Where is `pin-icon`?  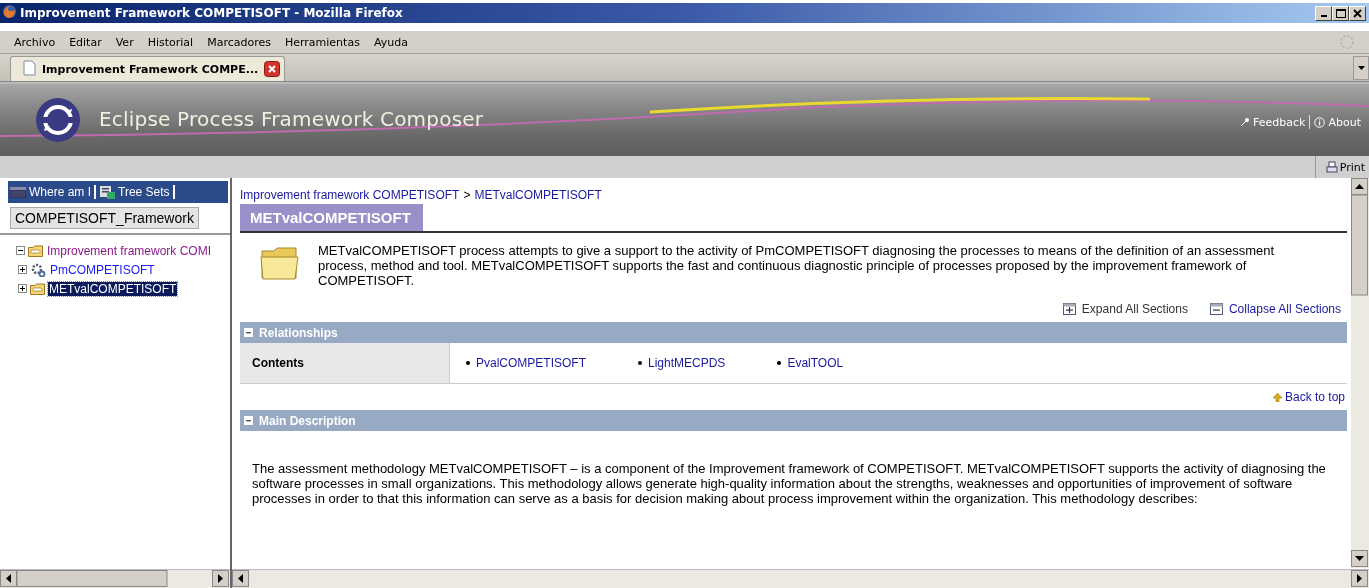
pin-icon is located at coordinates (1245, 122).